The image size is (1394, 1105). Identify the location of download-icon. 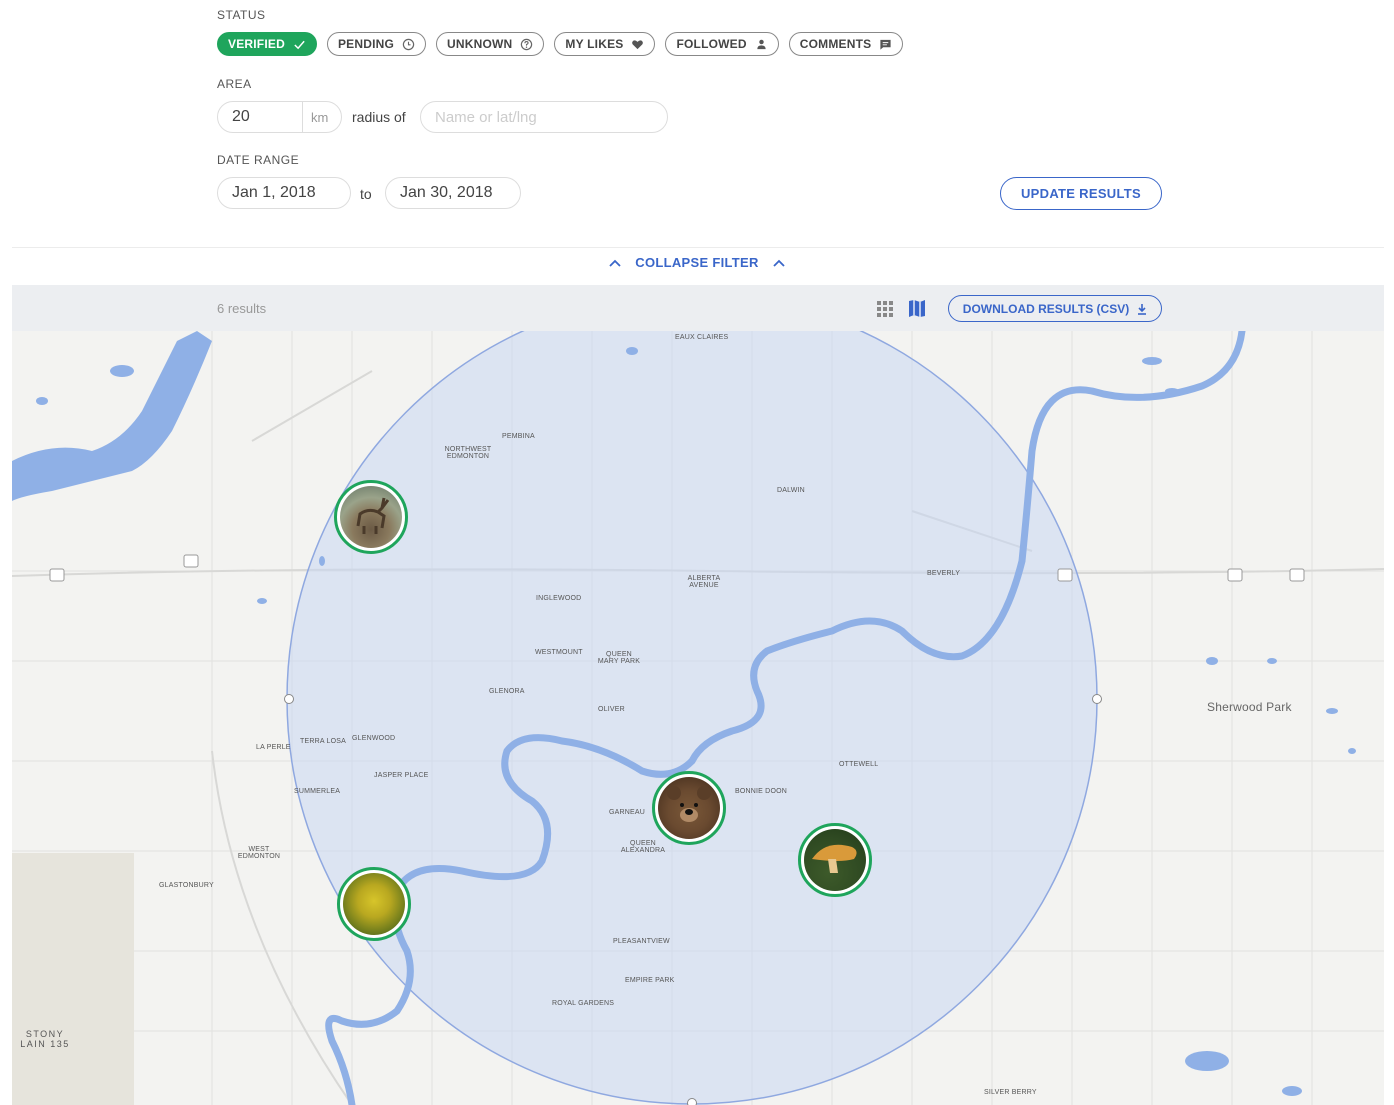
(1142, 309).